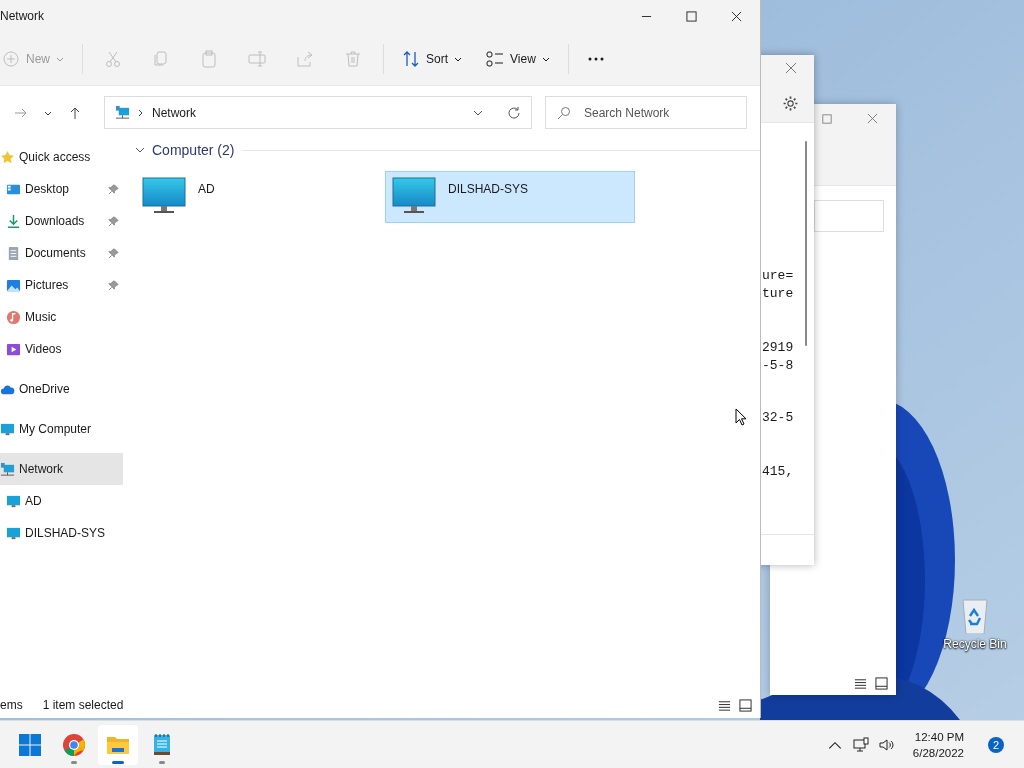  Describe the element at coordinates (514, 112) in the screenshot. I see `refresh-icon` at that location.